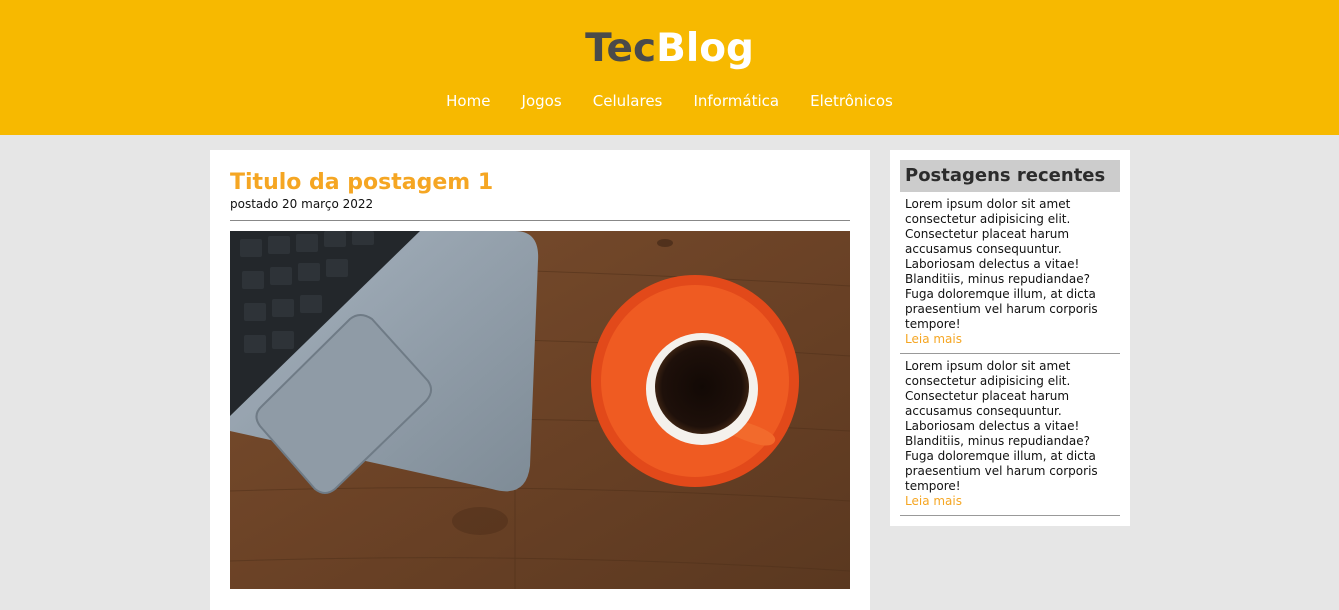  Describe the element at coordinates (540, 220) in the screenshot. I see `post-divider` at that location.